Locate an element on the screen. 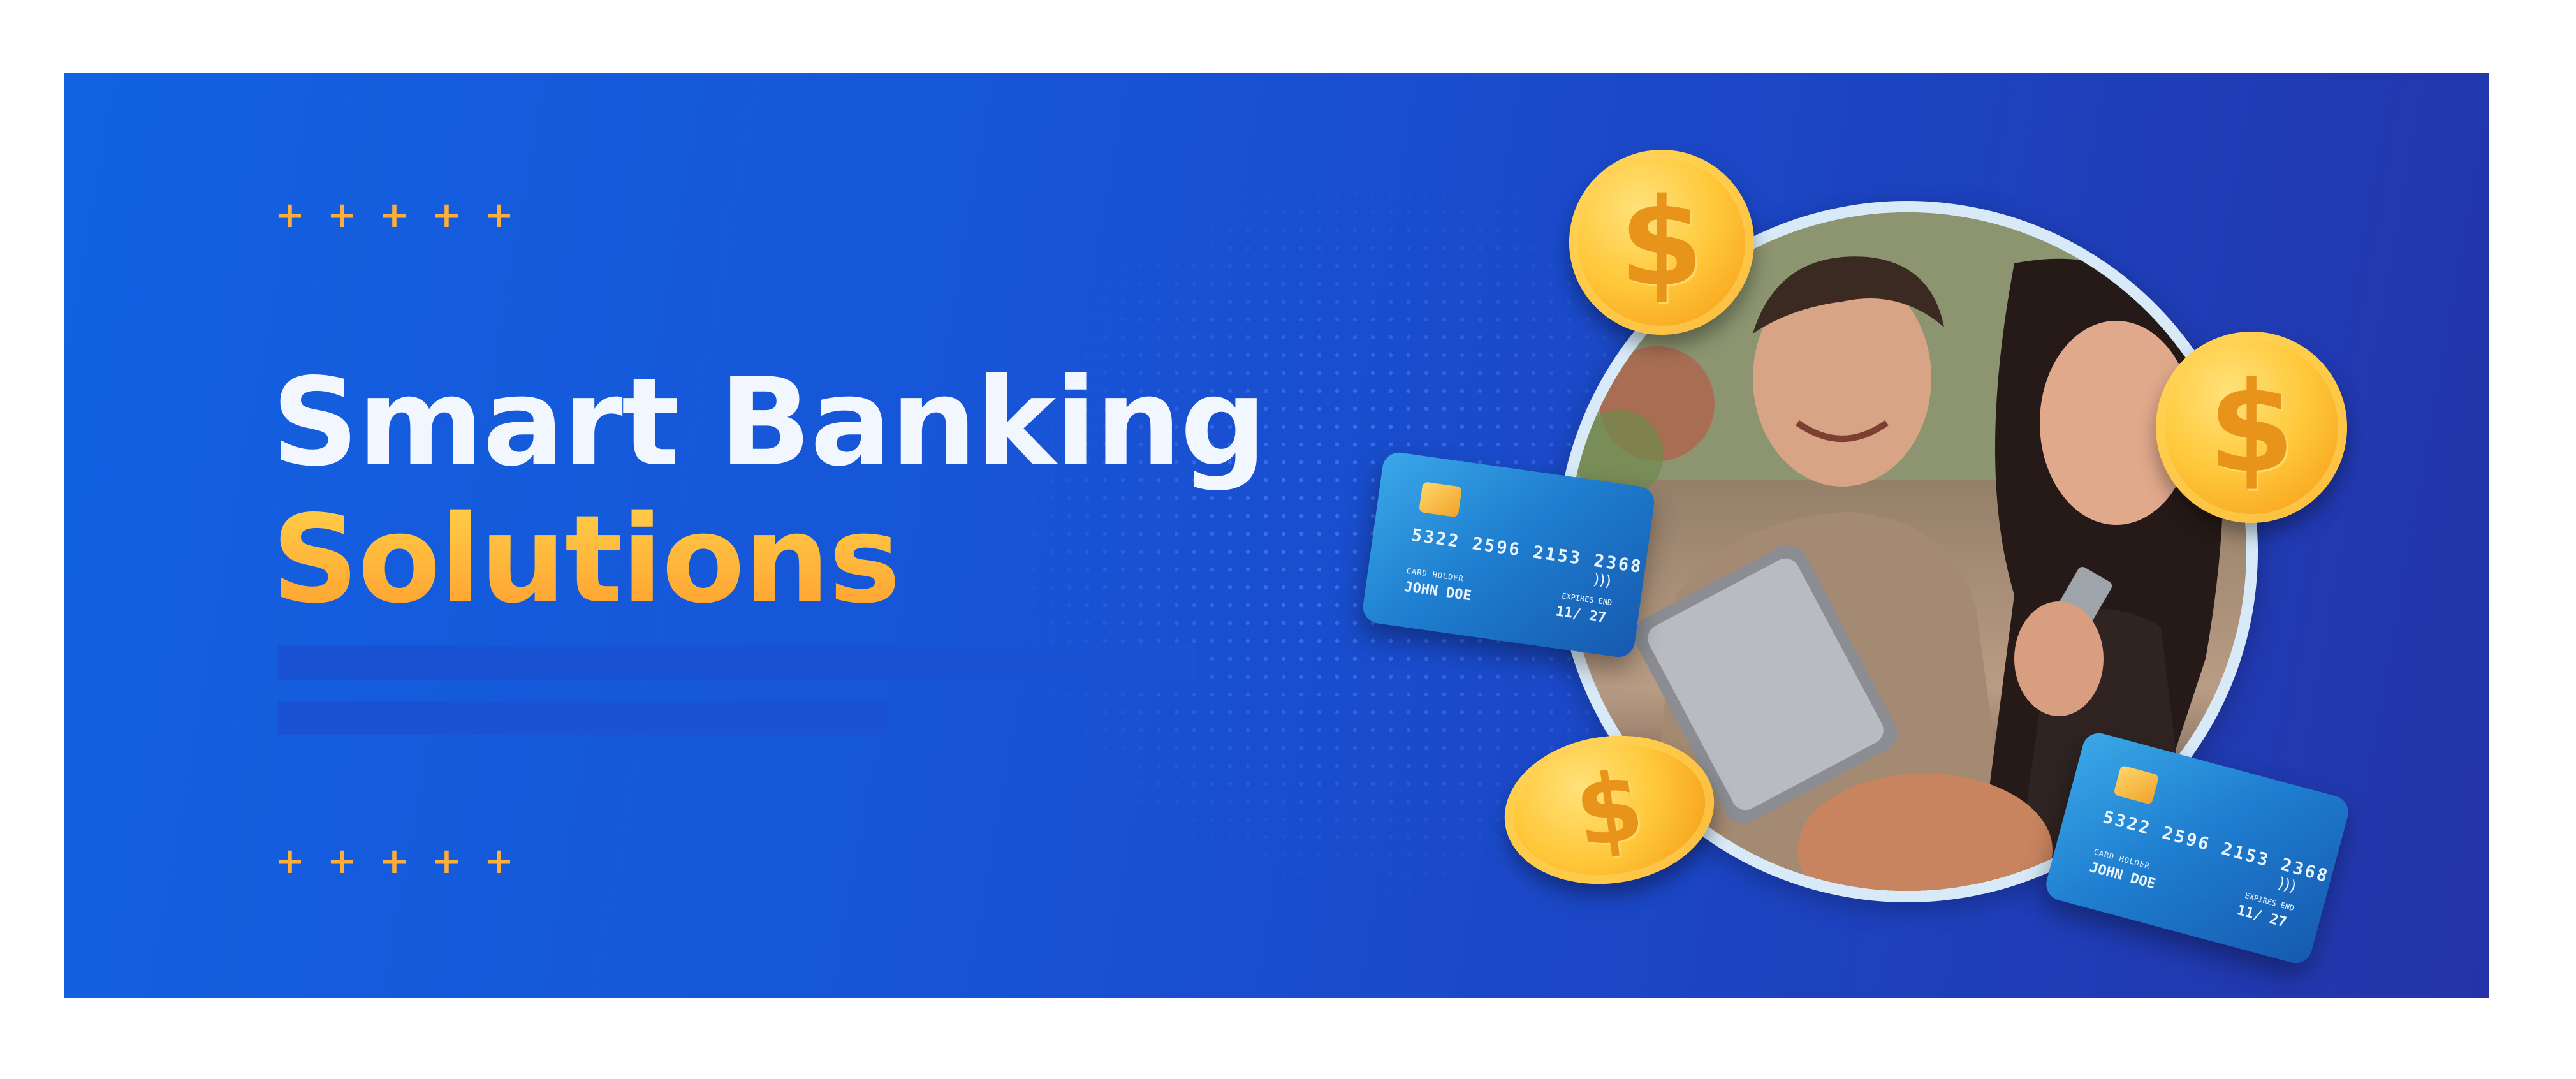 Image resolution: width=2576 pixels, height=1079 pixels. card-number: 5322 2596 2153 2368 is located at coordinates (1527, 551).